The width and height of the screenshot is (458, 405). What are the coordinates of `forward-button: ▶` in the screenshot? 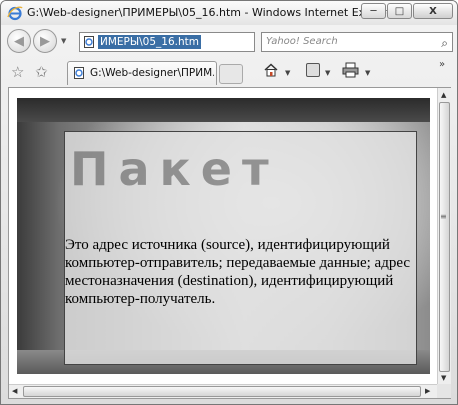 It's located at (45, 41).